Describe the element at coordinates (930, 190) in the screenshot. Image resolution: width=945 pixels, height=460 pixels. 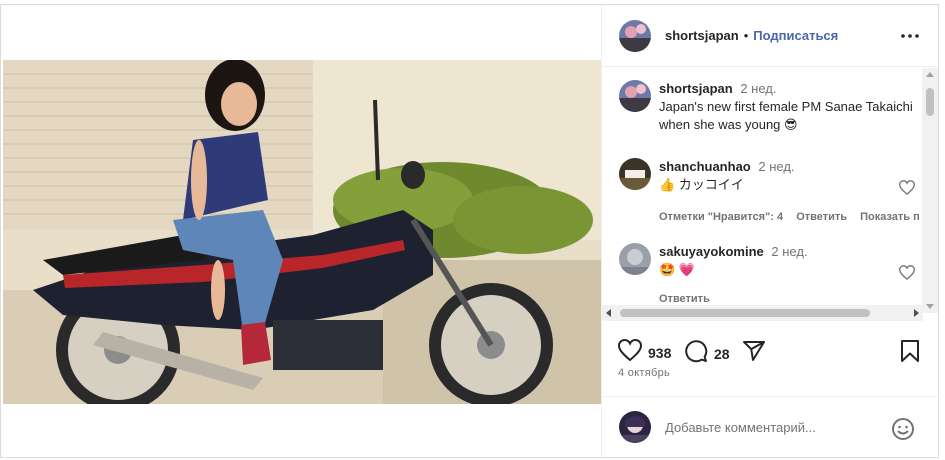
I see `comments-vertical-scrollbar` at that location.